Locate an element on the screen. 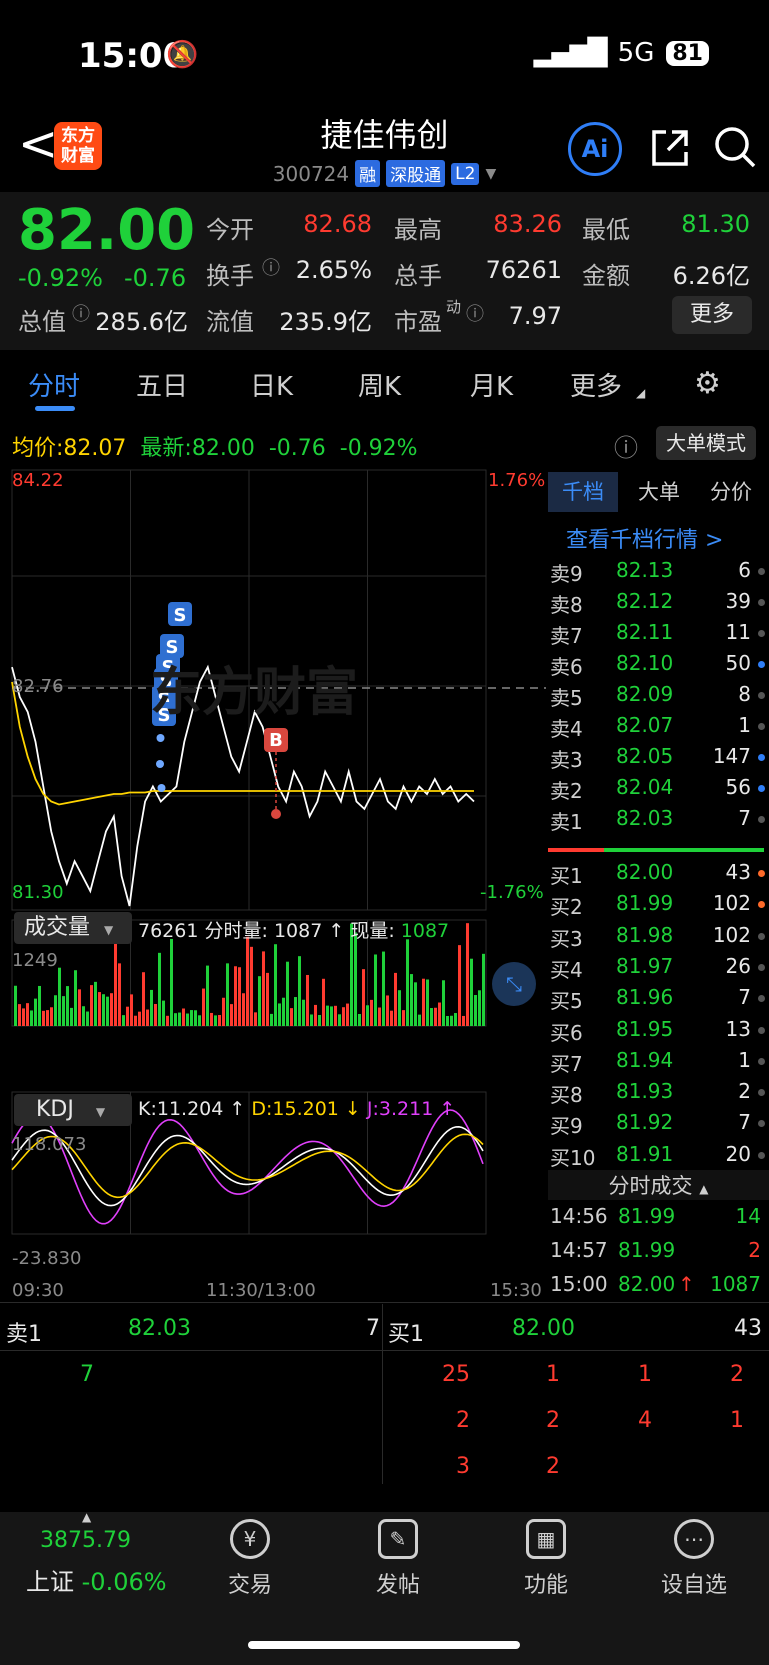  bid-row: 买4 81.97 26 is located at coordinates (657, 969).